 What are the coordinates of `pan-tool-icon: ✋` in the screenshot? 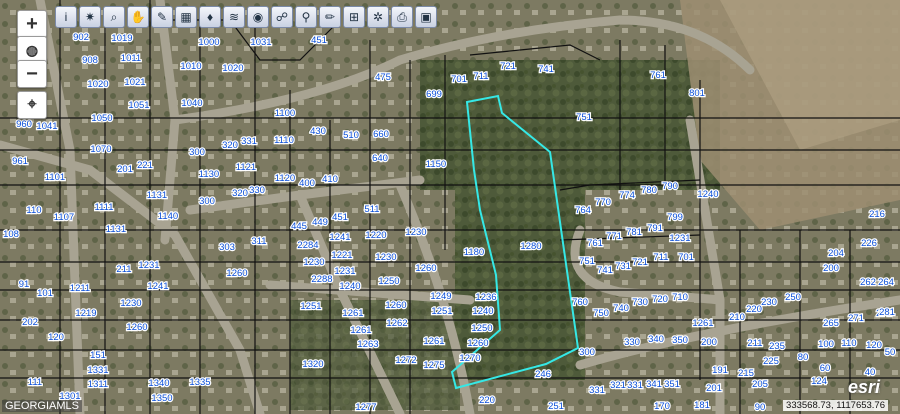 It's located at (138, 17).